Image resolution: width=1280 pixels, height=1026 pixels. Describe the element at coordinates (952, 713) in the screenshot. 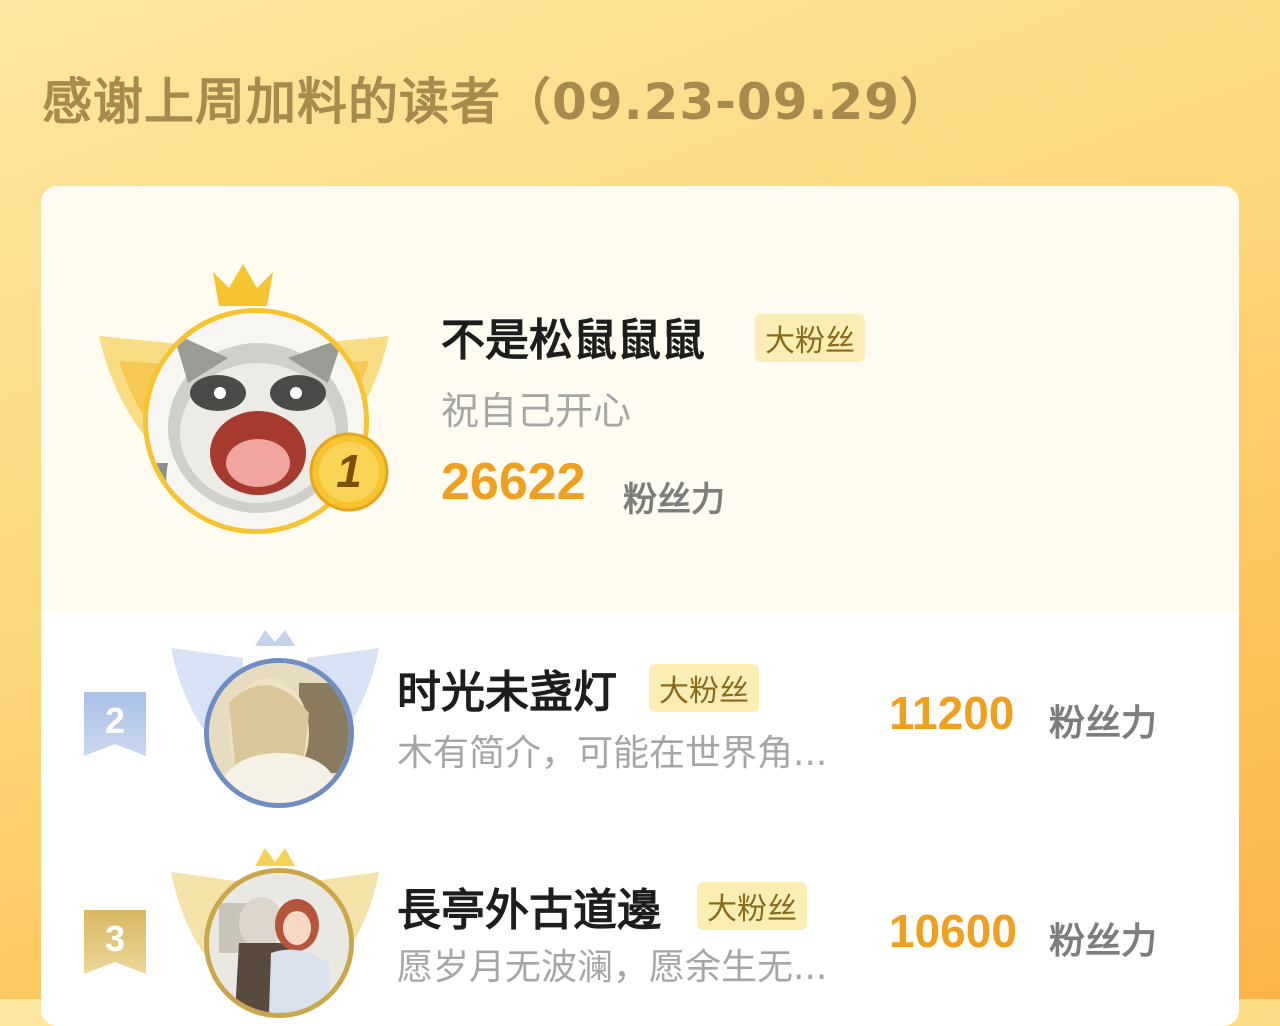

I see `fan-score: 11200` at that location.